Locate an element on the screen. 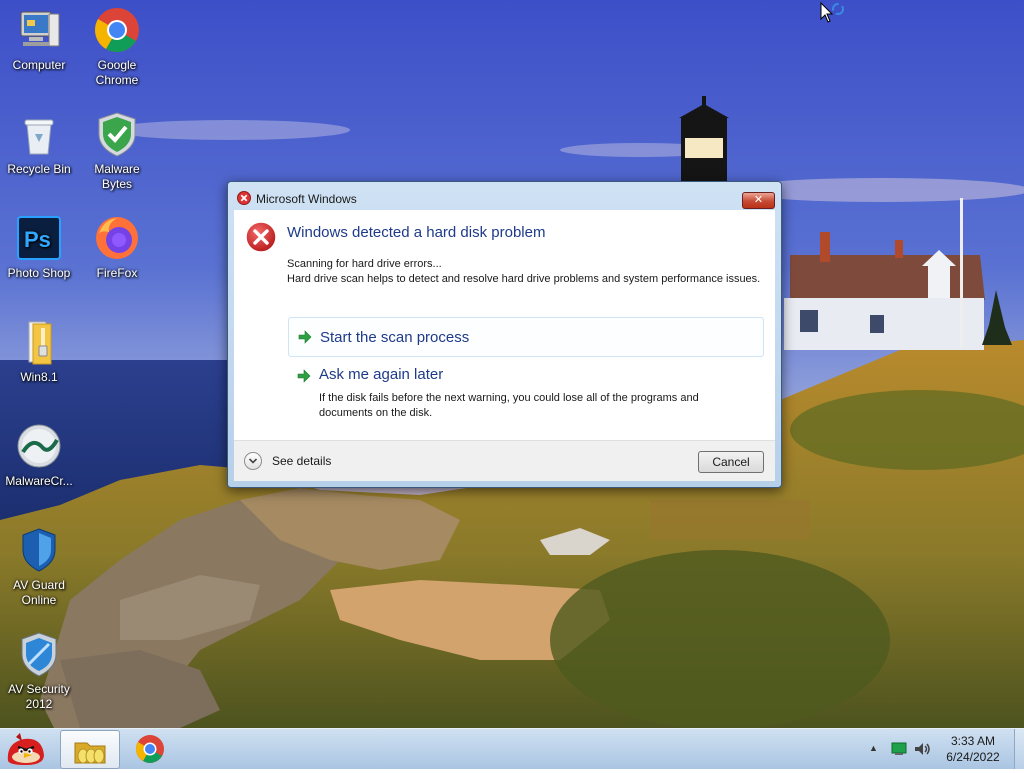 The height and width of the screenshot is (773, 1024). photoshop-icon: Ps is located at coordinates (39, 238).